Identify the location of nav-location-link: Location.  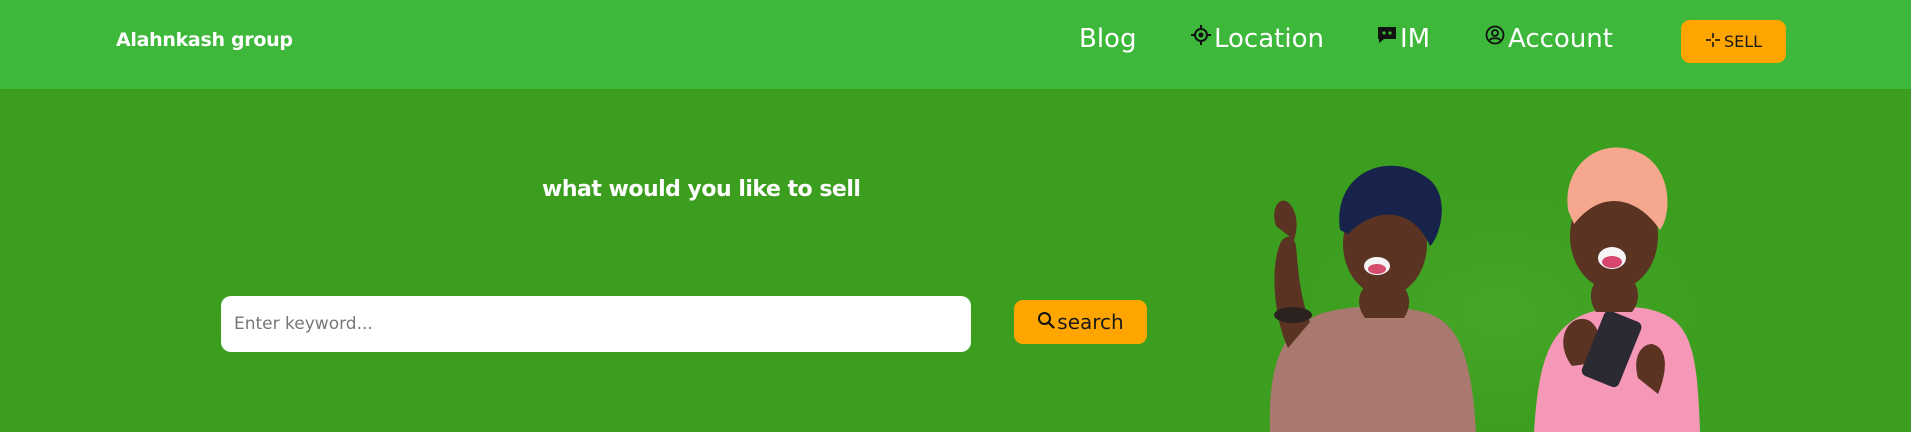
(1257, 39).